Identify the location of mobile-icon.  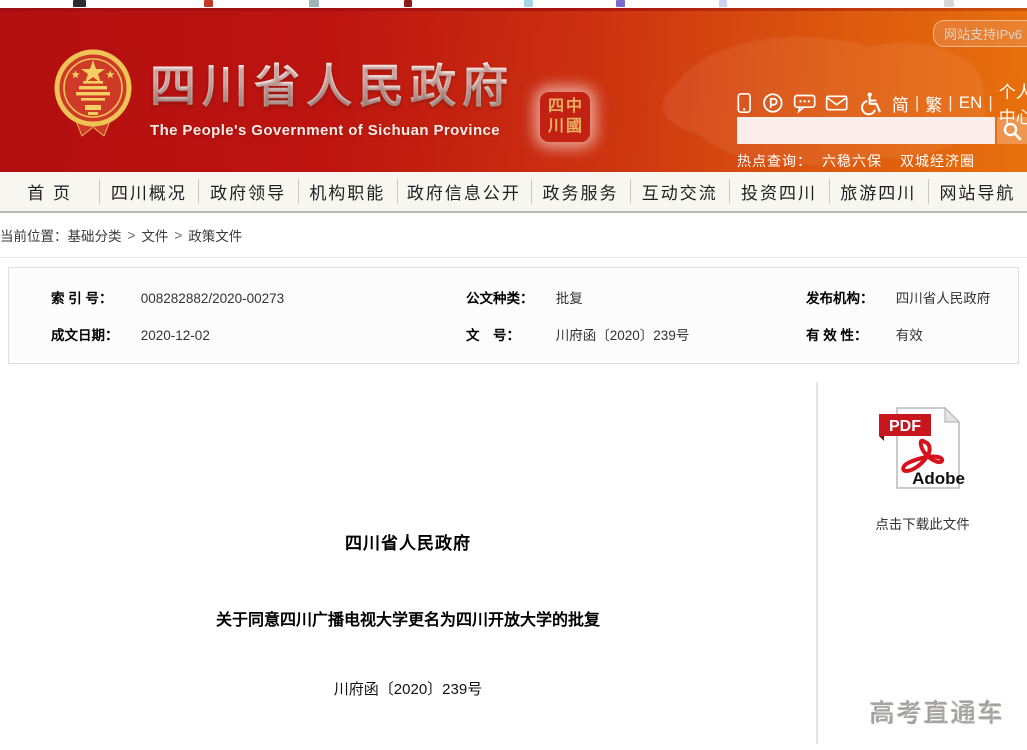
(744, 103).